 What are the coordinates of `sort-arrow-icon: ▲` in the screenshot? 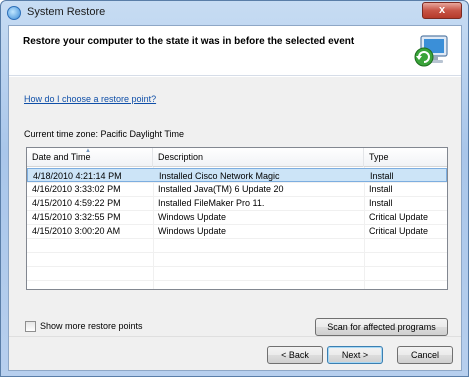 It's located at (88, 151).